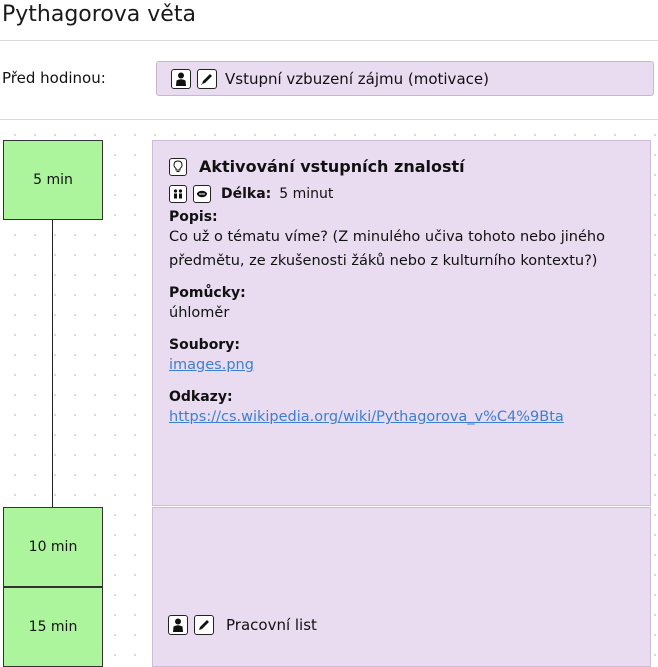 Image resolution: width=658 pixels, height=667 pixels. What do you see at coordinates (99, 14) in the screenshot?
I see `page-title: Pythagorova věta` at bounding box center [99, 14].